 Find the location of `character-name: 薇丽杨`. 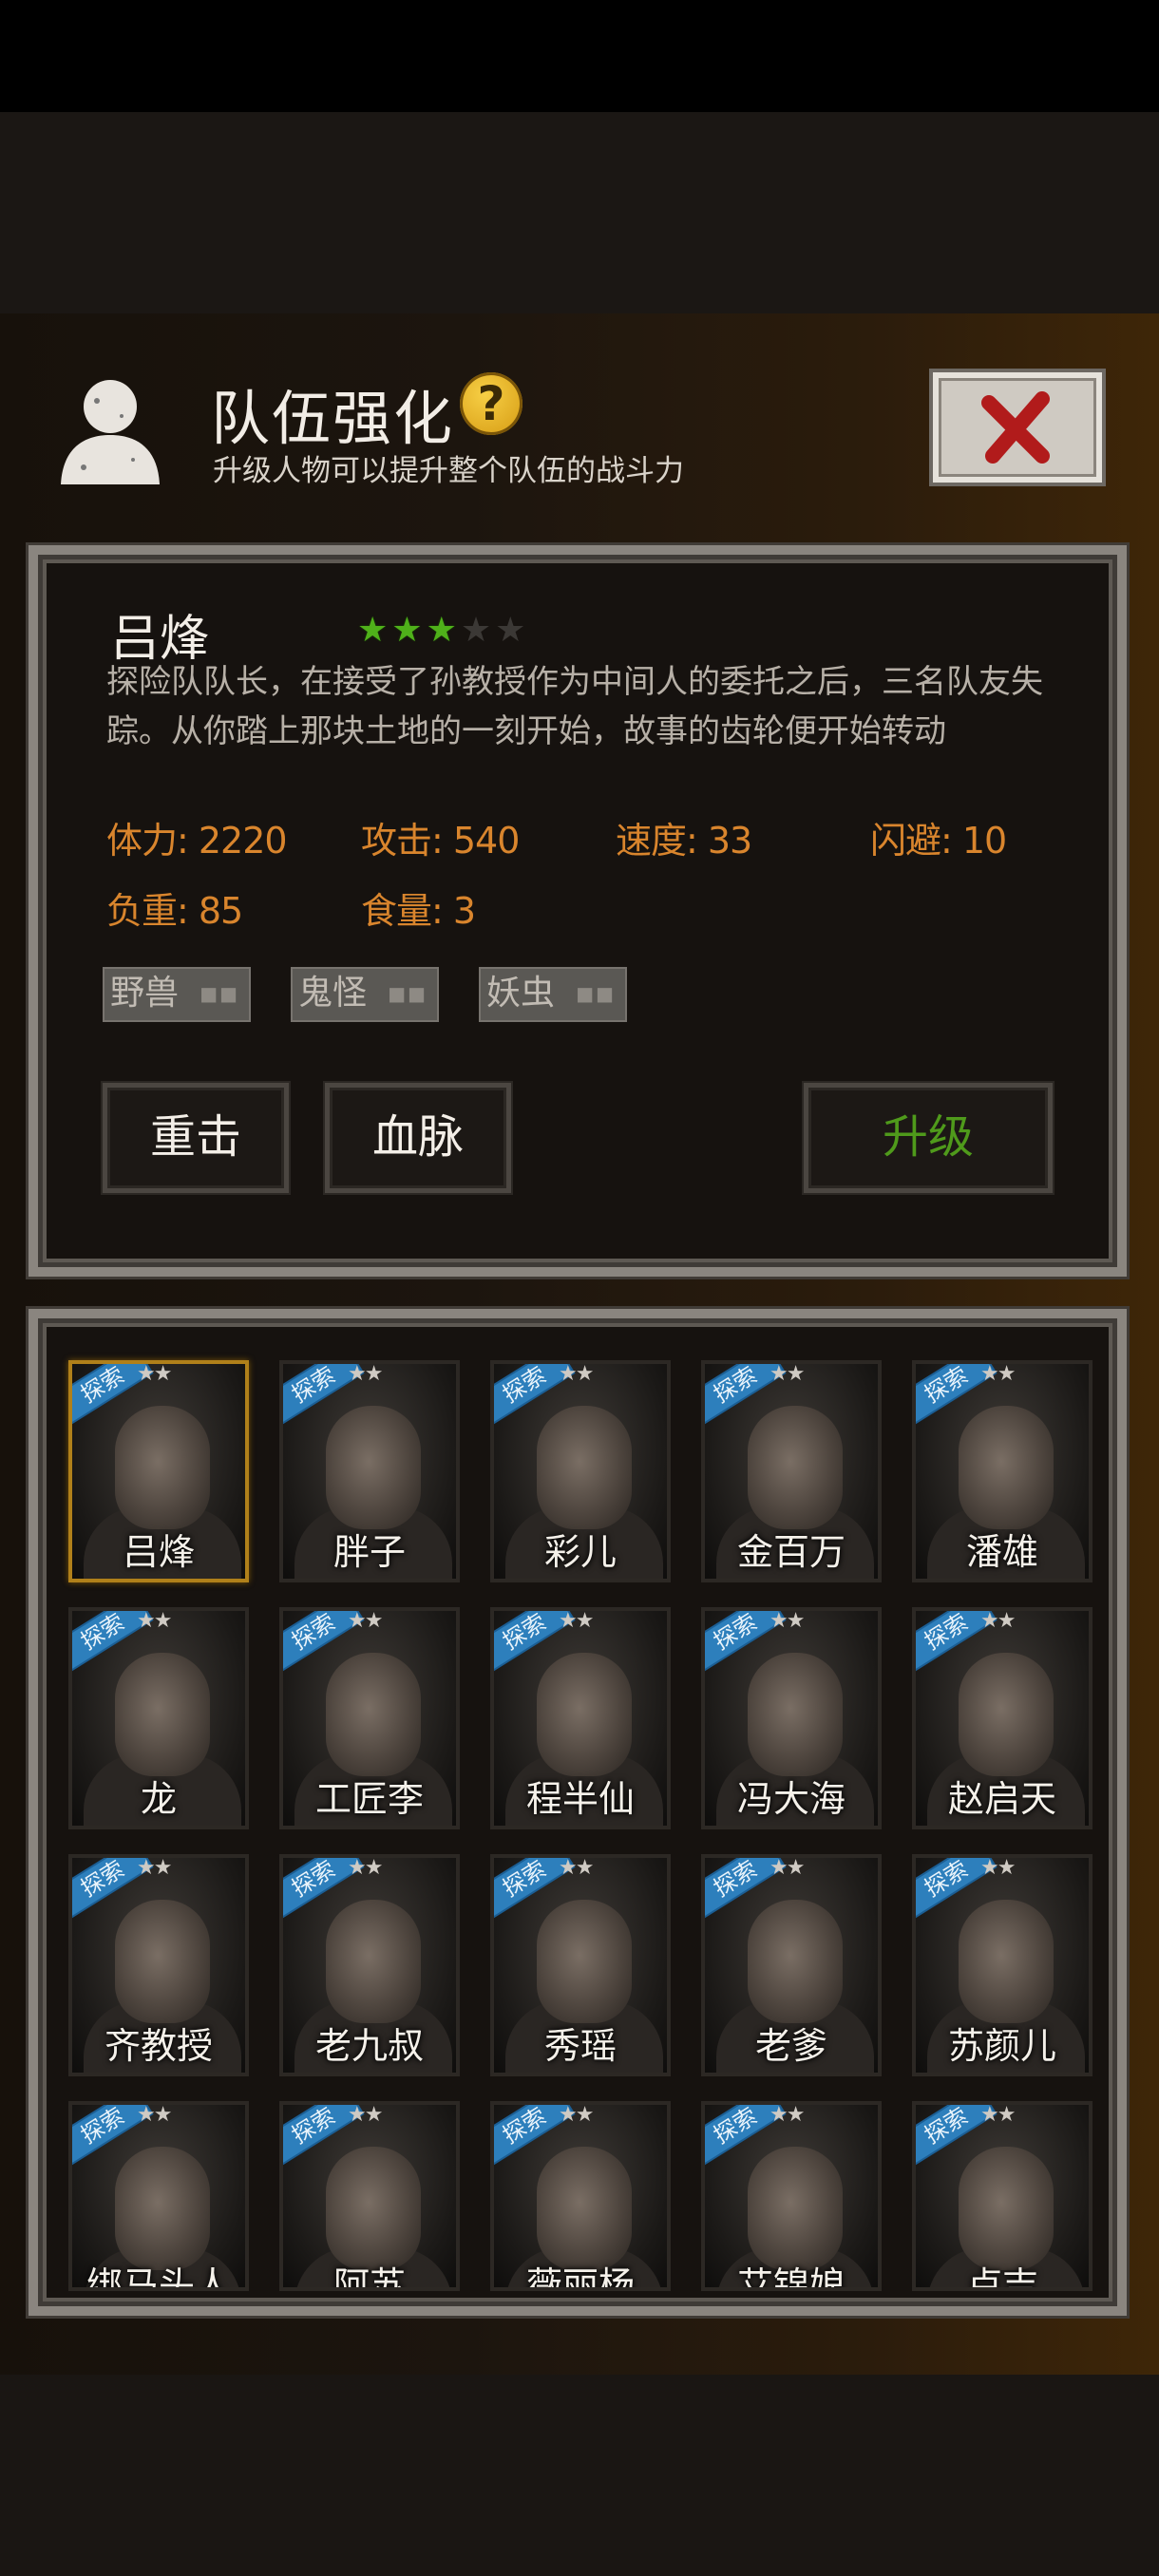

character-name: 薇丽杨 is located at coordinates (580, 2277).